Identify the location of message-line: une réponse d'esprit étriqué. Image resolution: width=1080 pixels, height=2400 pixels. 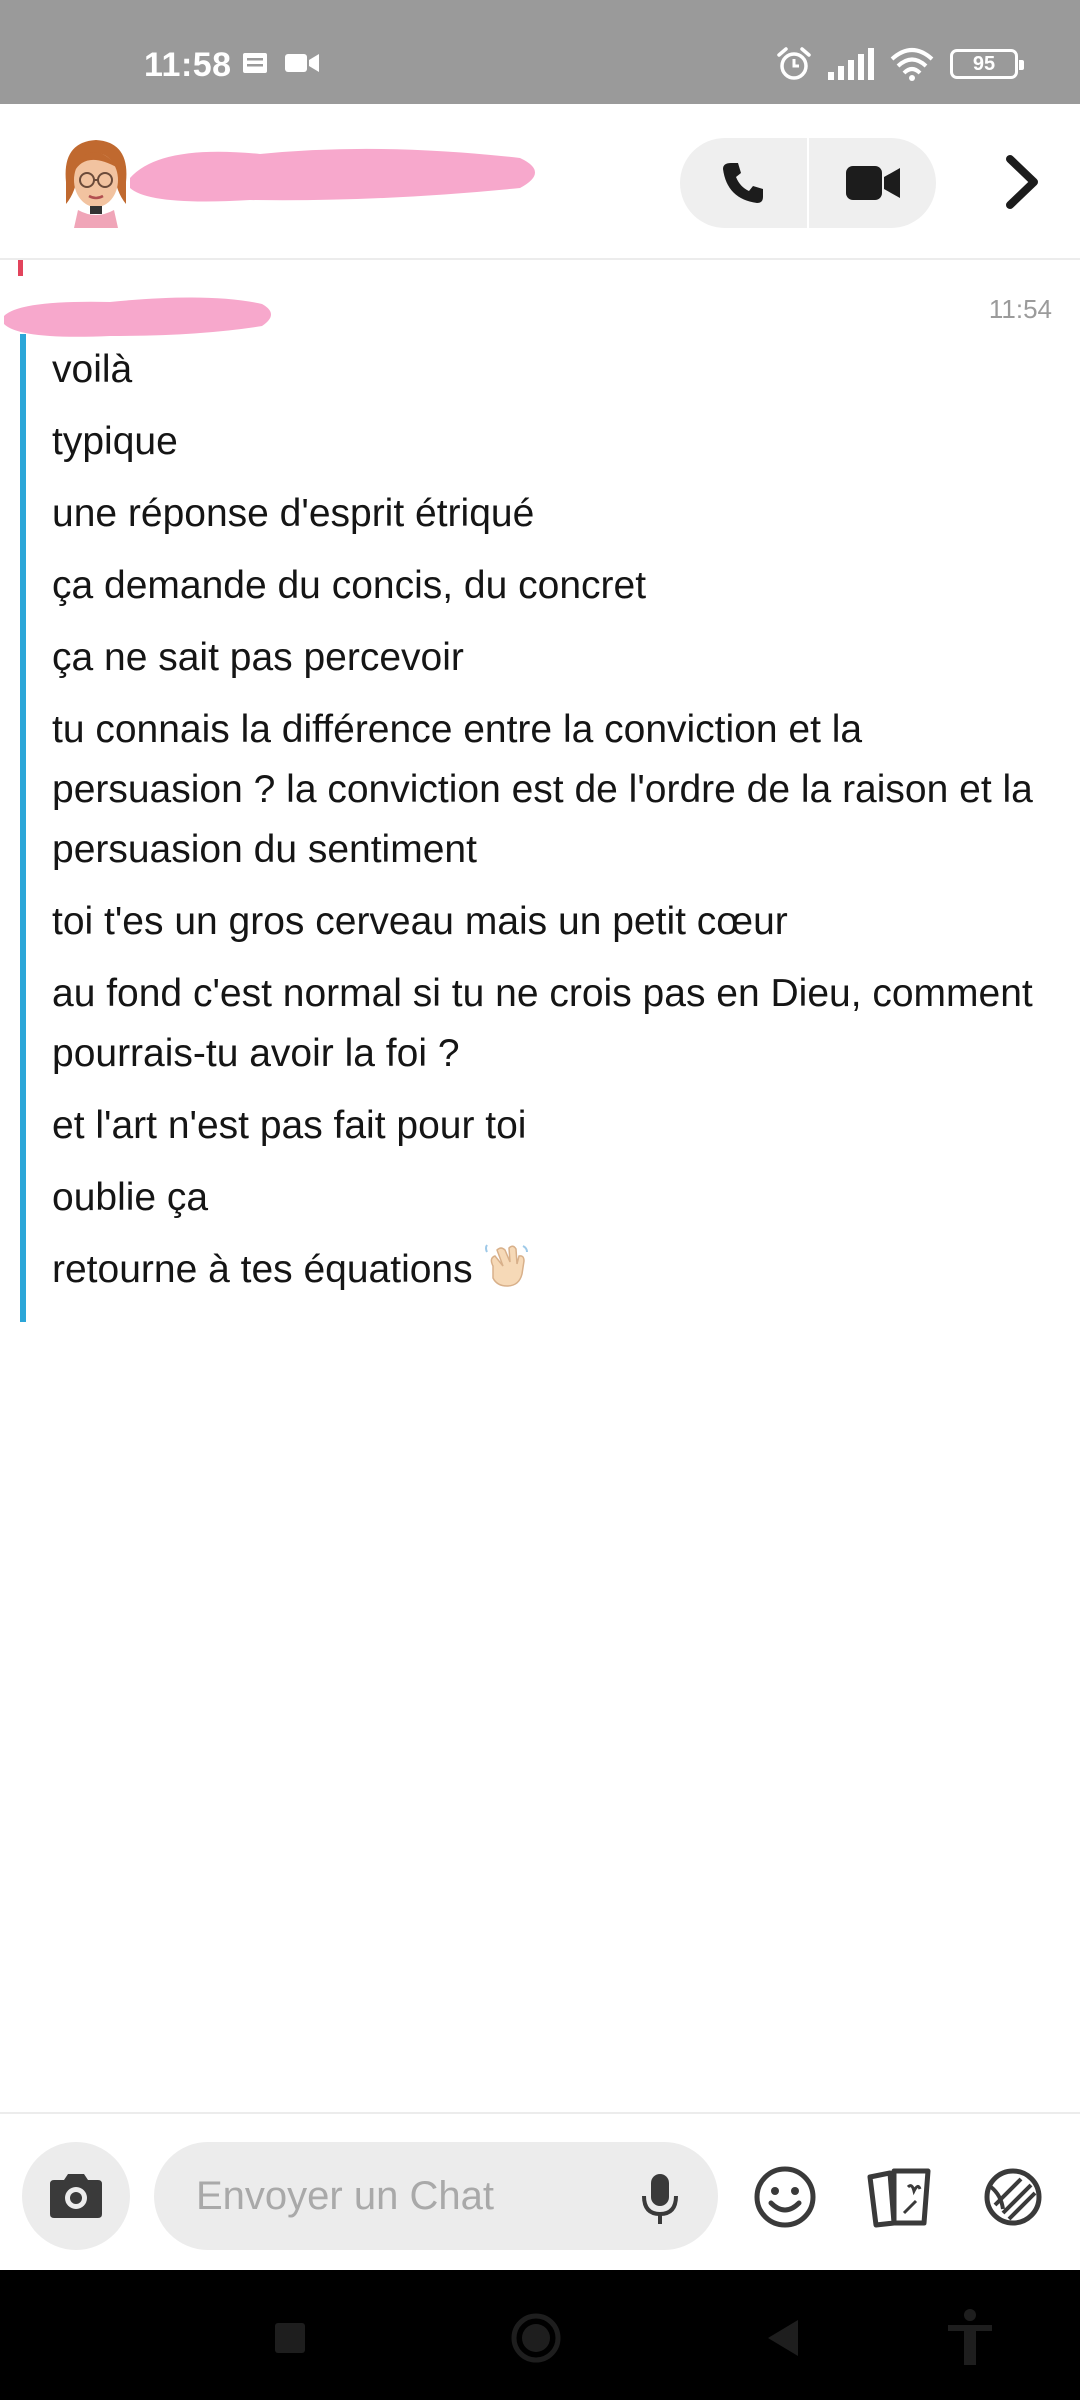
(556, 514).